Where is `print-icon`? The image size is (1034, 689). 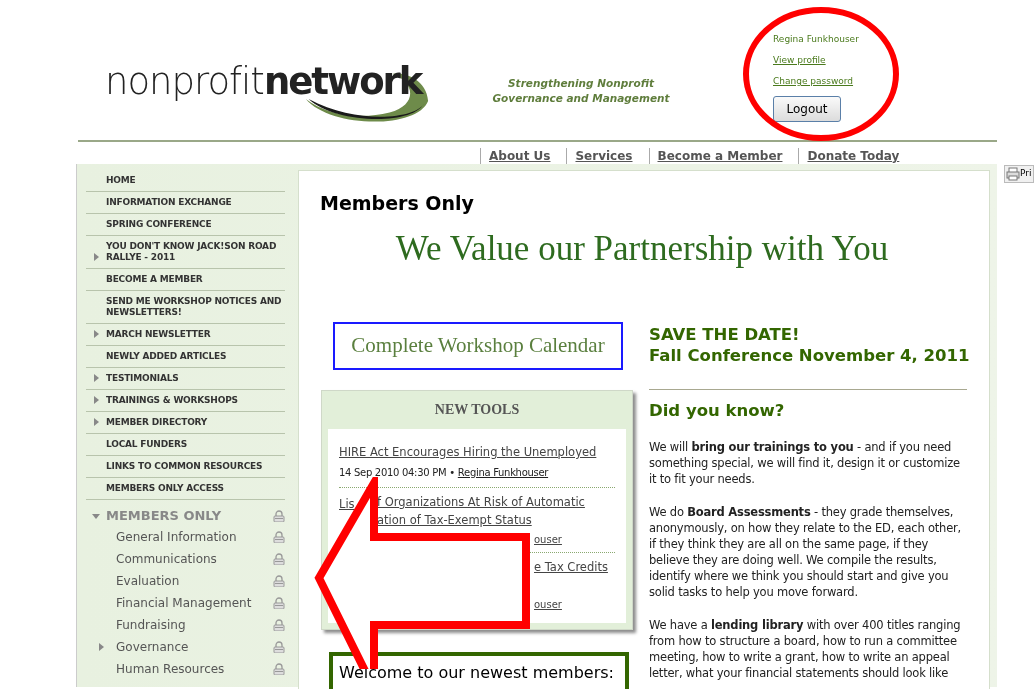
print-icon is located at coordinates (1013, 174).